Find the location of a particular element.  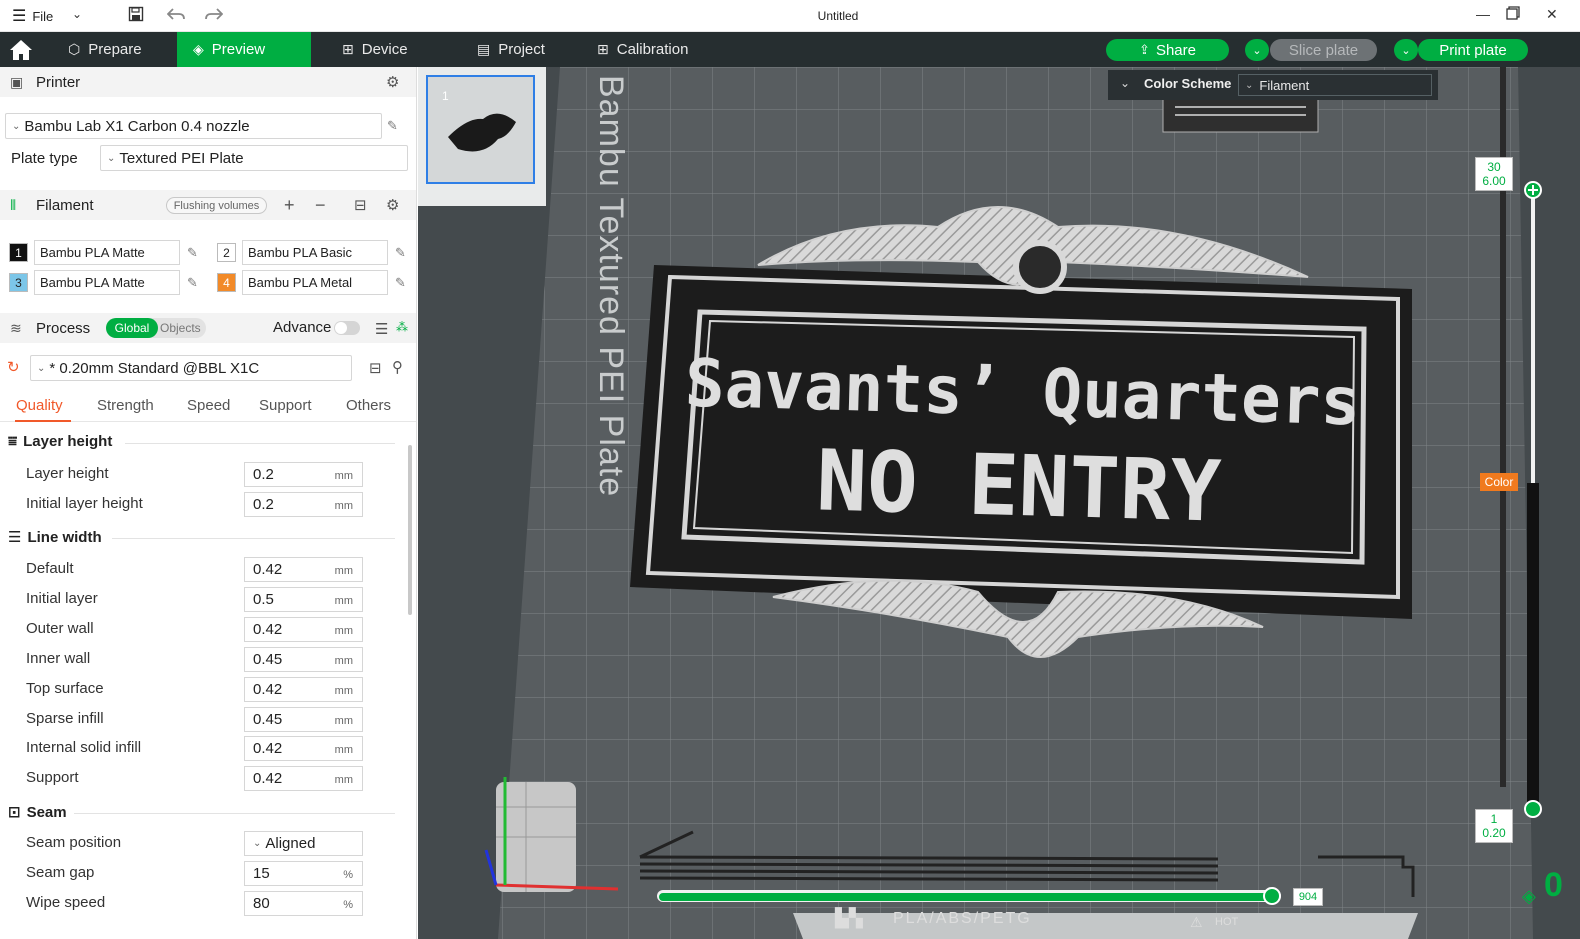

tab-calibration-label: Calibration is located at coordinates (652, 49).